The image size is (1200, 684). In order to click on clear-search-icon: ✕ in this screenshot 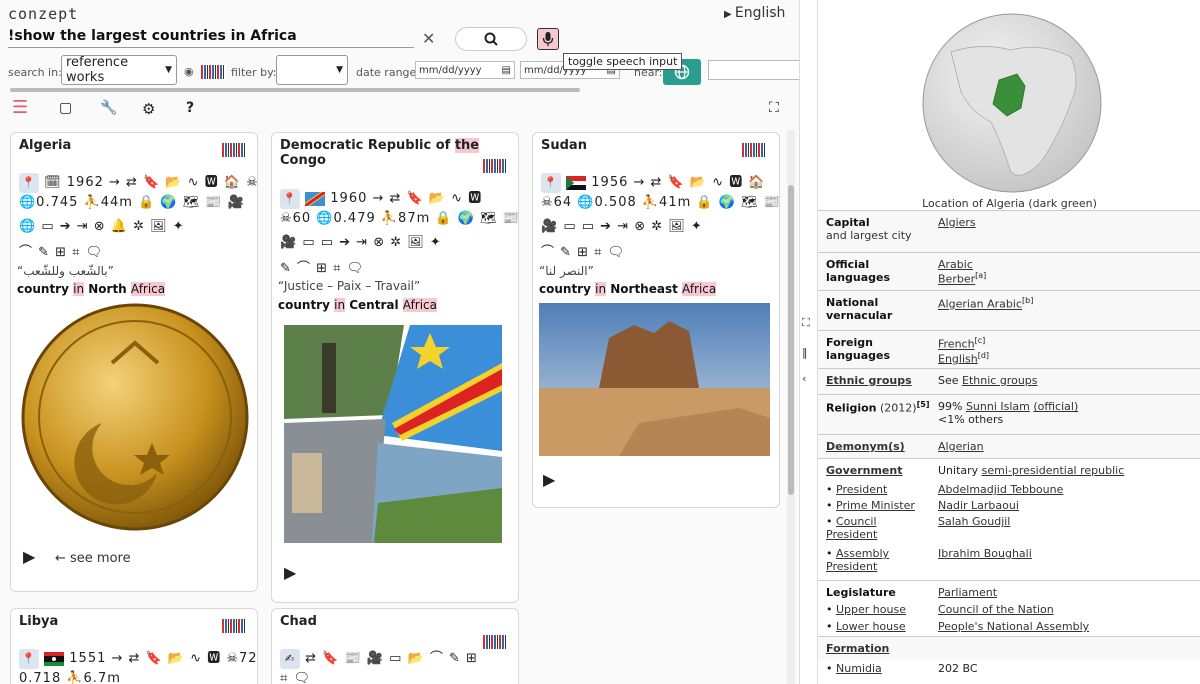, I will do `click(428, 38)`.